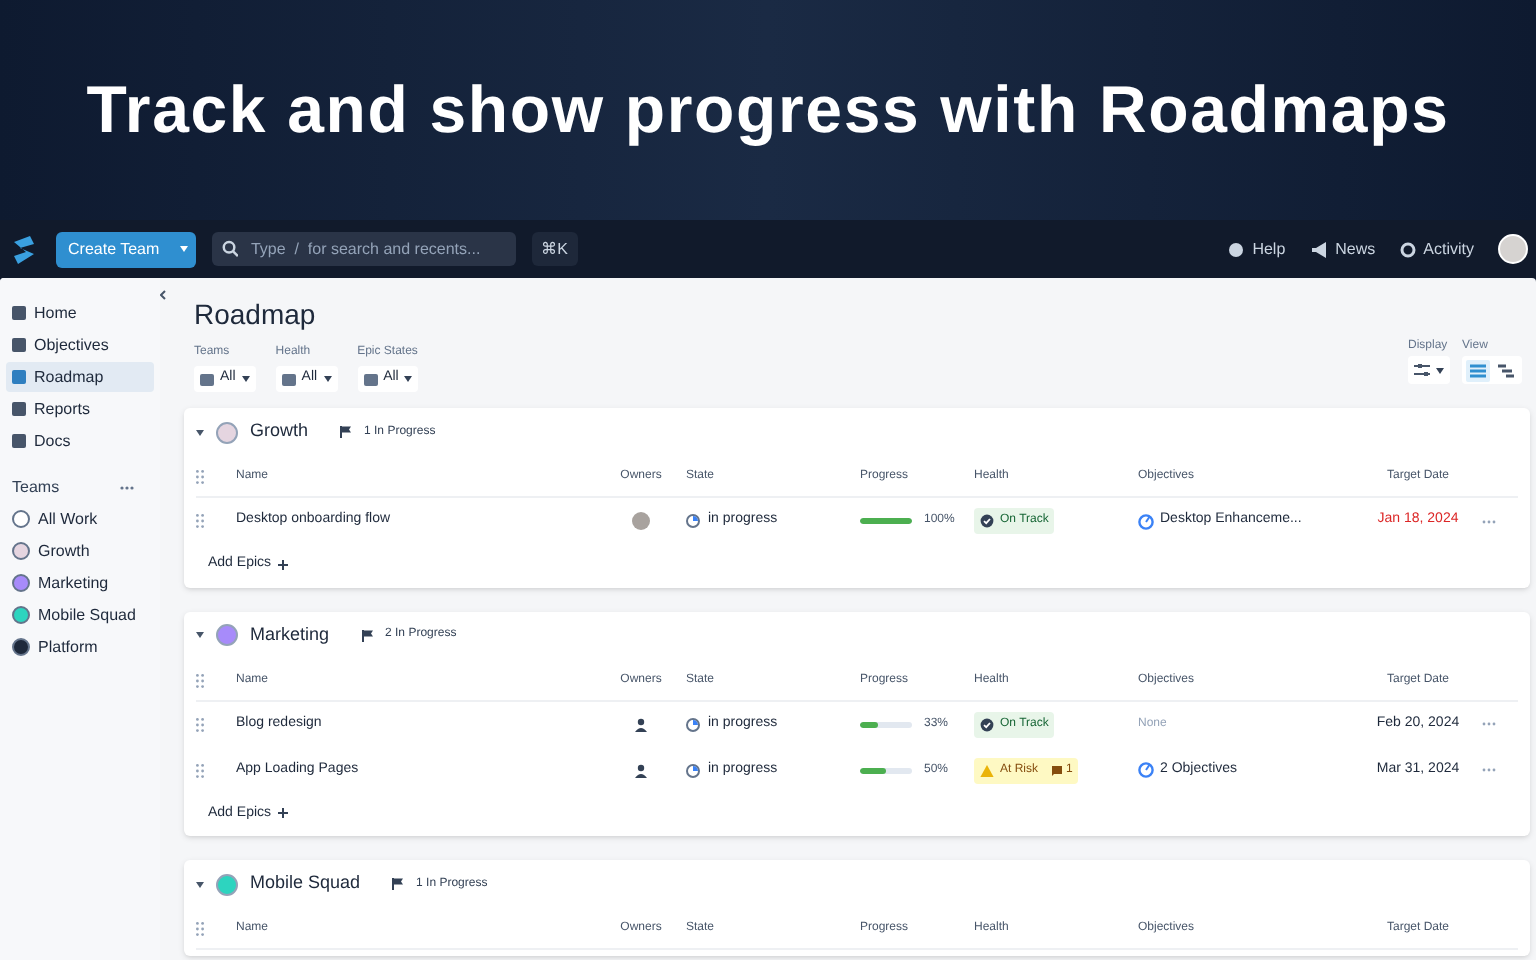 The height and width of the screenshot is (960, 1536). Describe the element at coordinates (80, 519) in the screenshot. I see `team-item: All Work` at that location.